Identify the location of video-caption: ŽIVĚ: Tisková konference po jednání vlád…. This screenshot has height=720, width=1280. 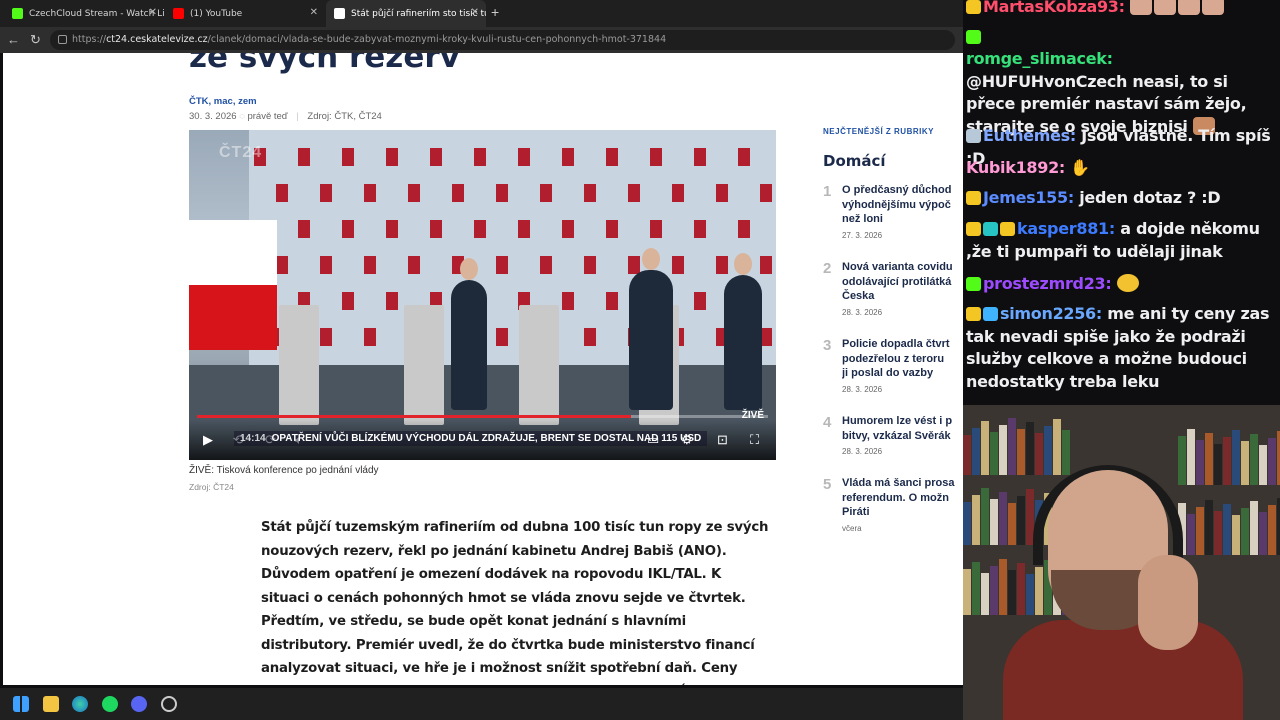
(284, 470).